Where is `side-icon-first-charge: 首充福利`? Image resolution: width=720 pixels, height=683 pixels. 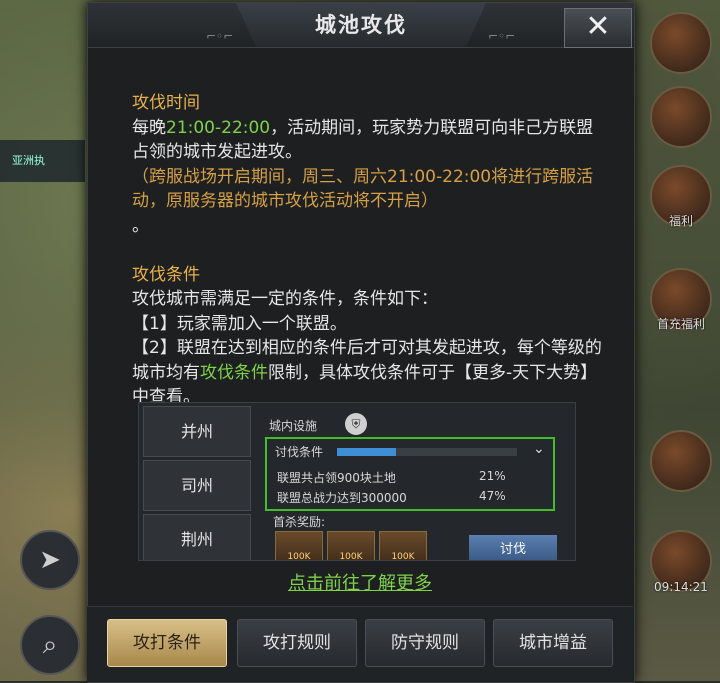
side-icon-first-charge: 首充福利 is located at coordinates (681, 299).